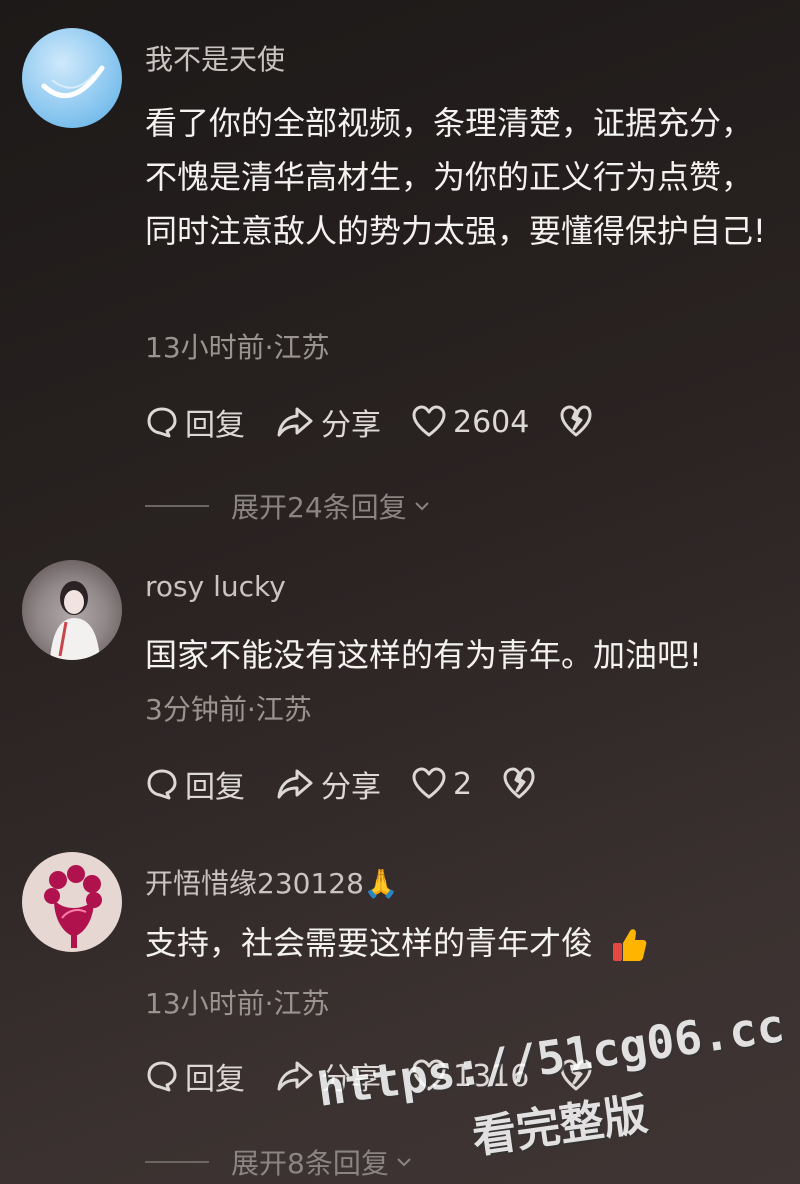 This screenshot has width=800, height=1184. Describe the element at coordinates (387, 1076) in the screenshot. I see `comment-actions: 回复 分享 1316` at that location.